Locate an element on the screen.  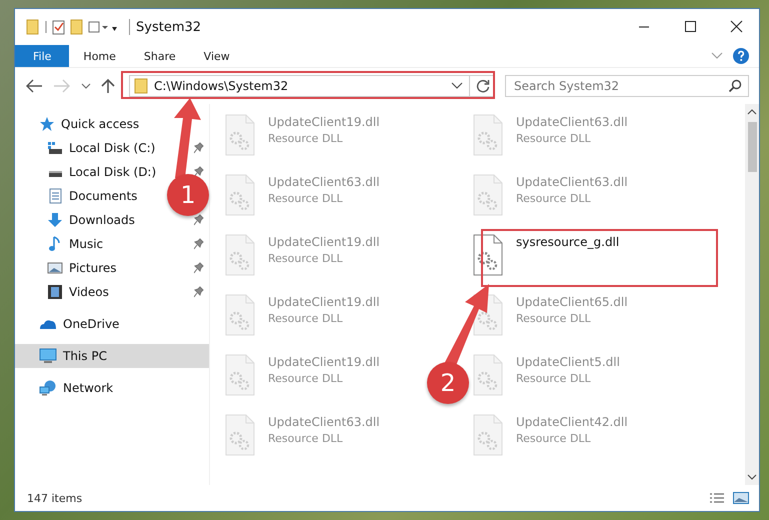
cloud-icon is located at coordinates (48, 324).